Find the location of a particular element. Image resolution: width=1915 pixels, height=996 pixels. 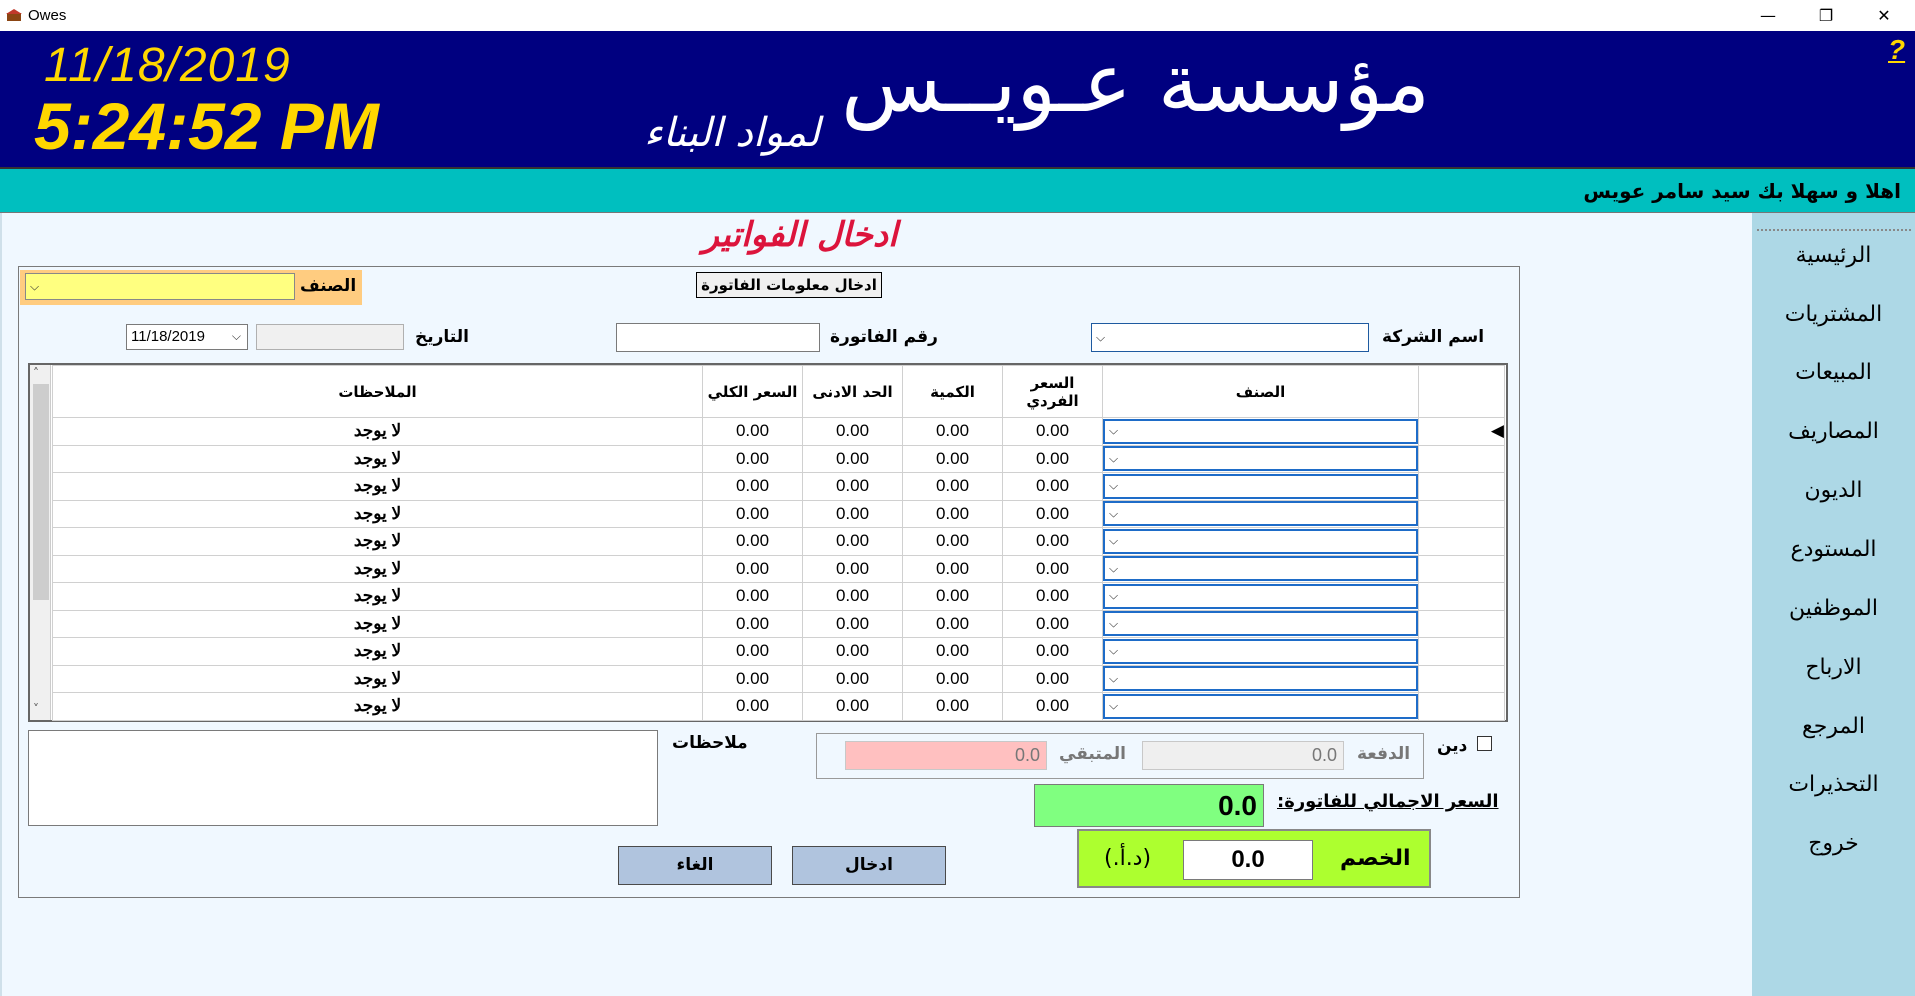

column-header-notes: الملاحظات is located at coordinates (377, 391).